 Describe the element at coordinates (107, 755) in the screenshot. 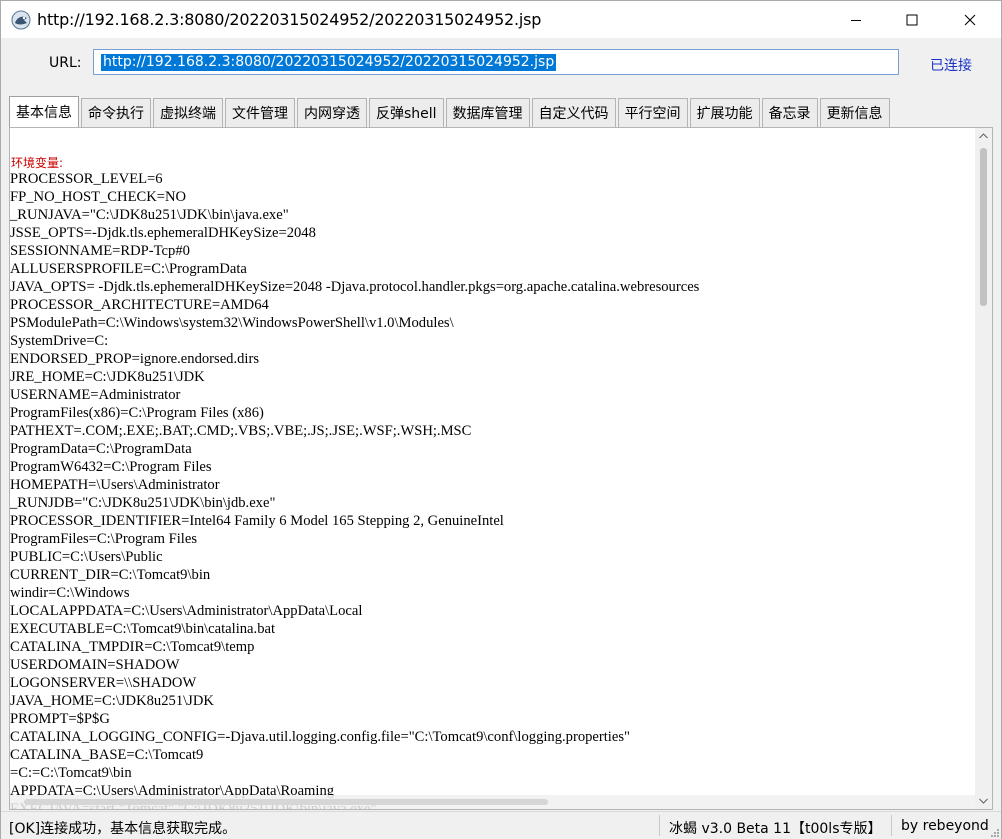

I see `env-var-line: CATALINA_BASE=C:\Tomcat9` at that location.